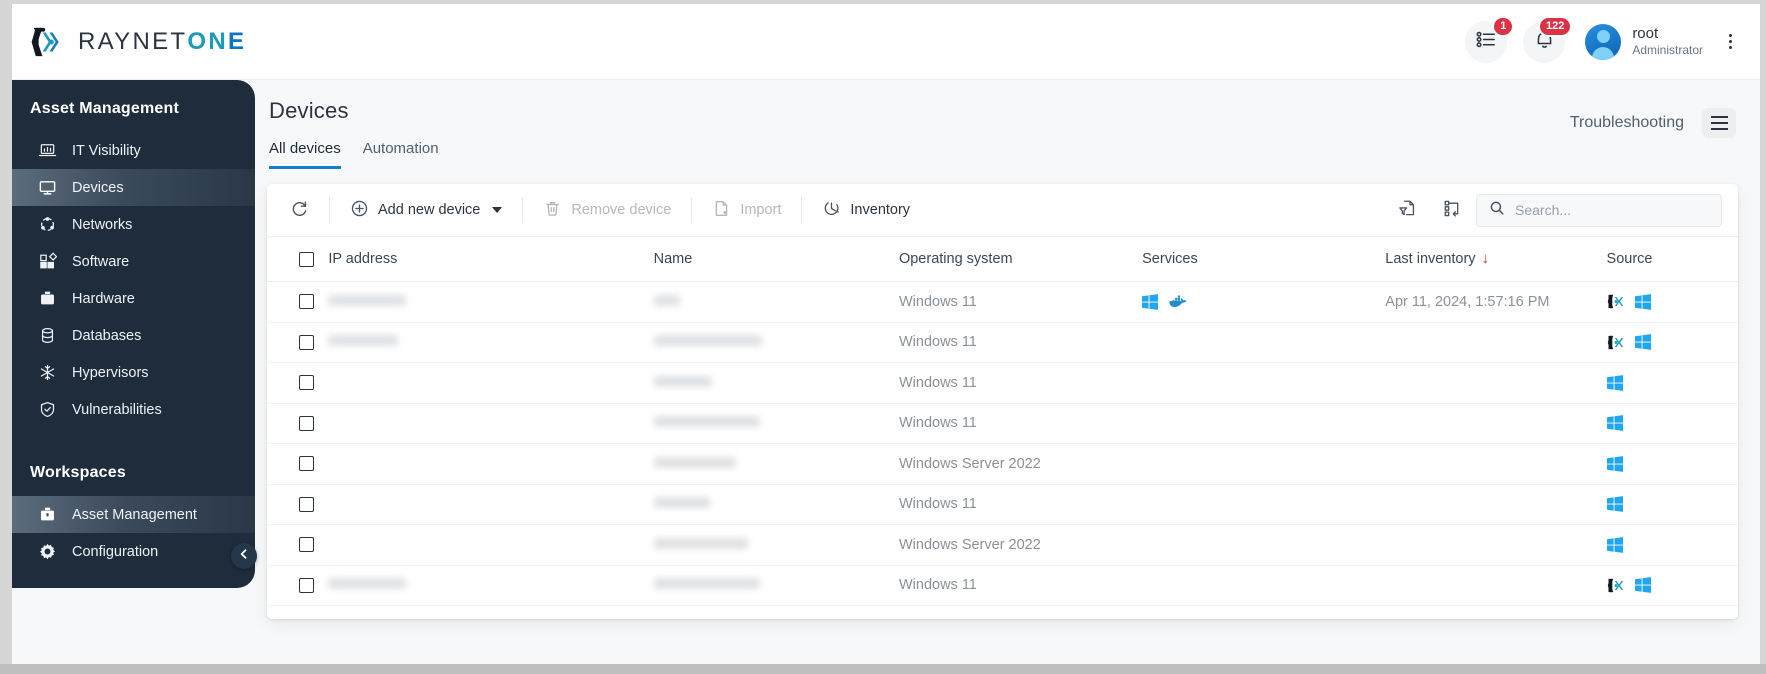 Image resolution: width=1766 pixels, height=674 pixels. I want to click on cell-operating-system: Windows Server 2022, so click(1020, 545).